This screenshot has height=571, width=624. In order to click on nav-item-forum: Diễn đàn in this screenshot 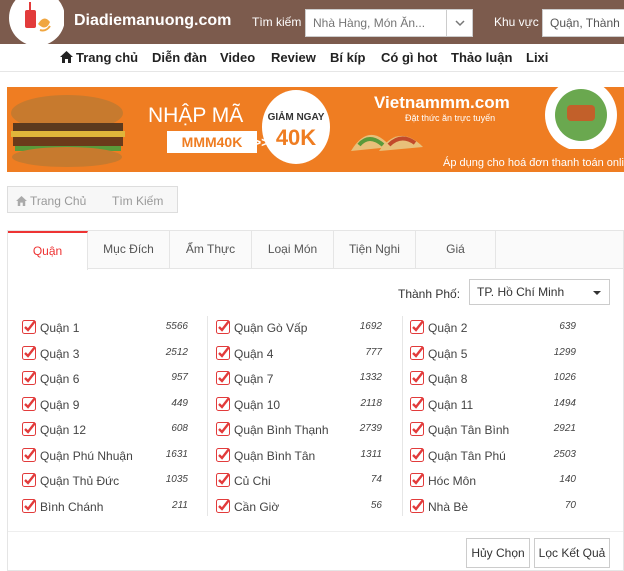, I will do `click(179, 57)`.